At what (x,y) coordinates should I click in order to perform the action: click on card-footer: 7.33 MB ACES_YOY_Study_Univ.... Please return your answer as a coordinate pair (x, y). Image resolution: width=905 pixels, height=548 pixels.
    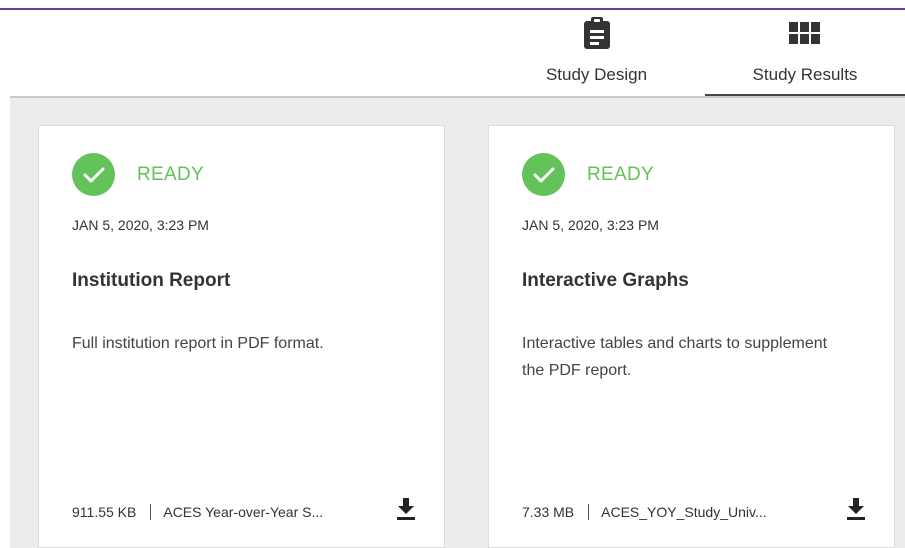
    Looking at the image, I should click on (694, 511).